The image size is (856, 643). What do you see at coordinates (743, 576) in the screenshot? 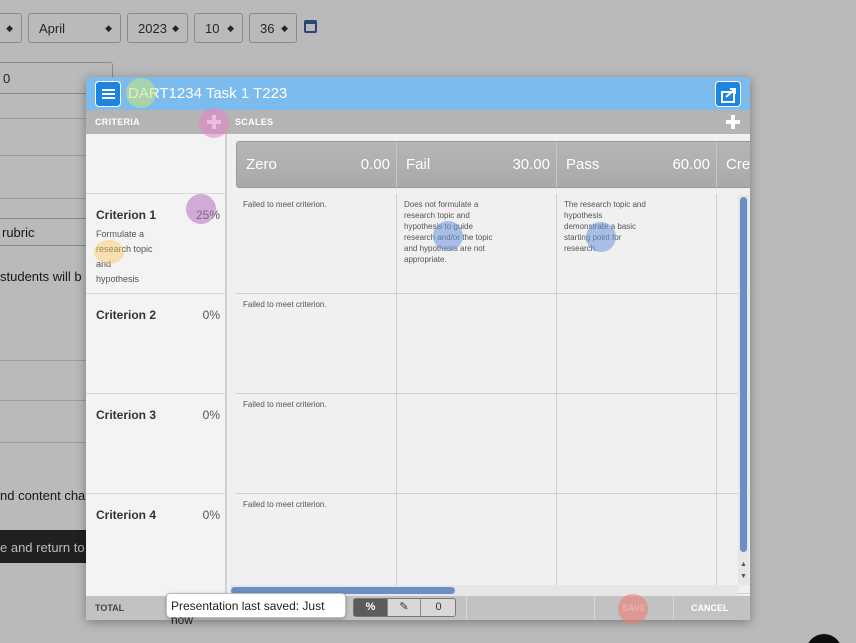
I see `scroll-down-arrow: ▼` at bounding box center [743, 576].